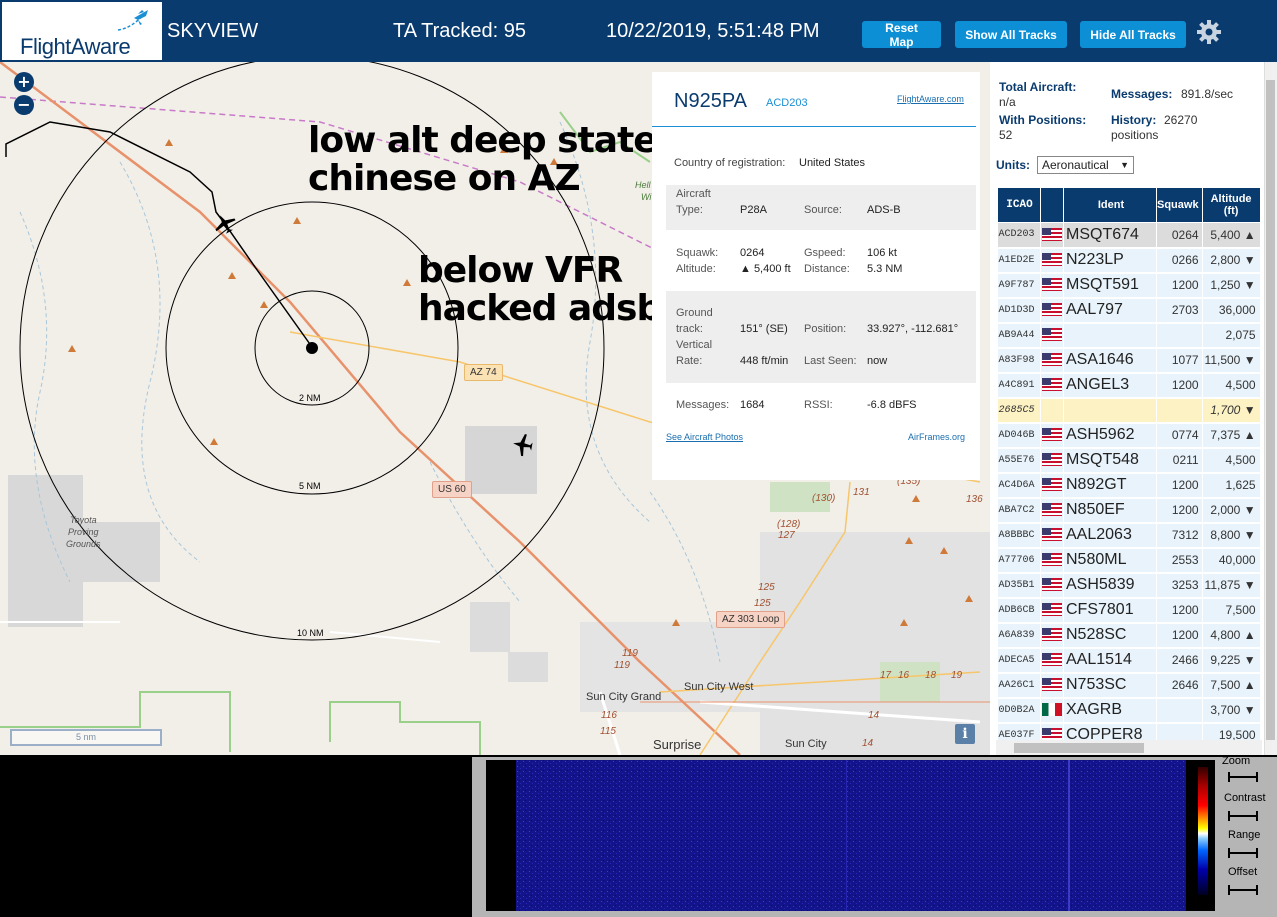  What do you see at coordinates (1129, 585) in the screenshot?
I see `table-row: AD35B1 ASH5839 3253 11,875 ▼` at bounding box center [1129, 585].